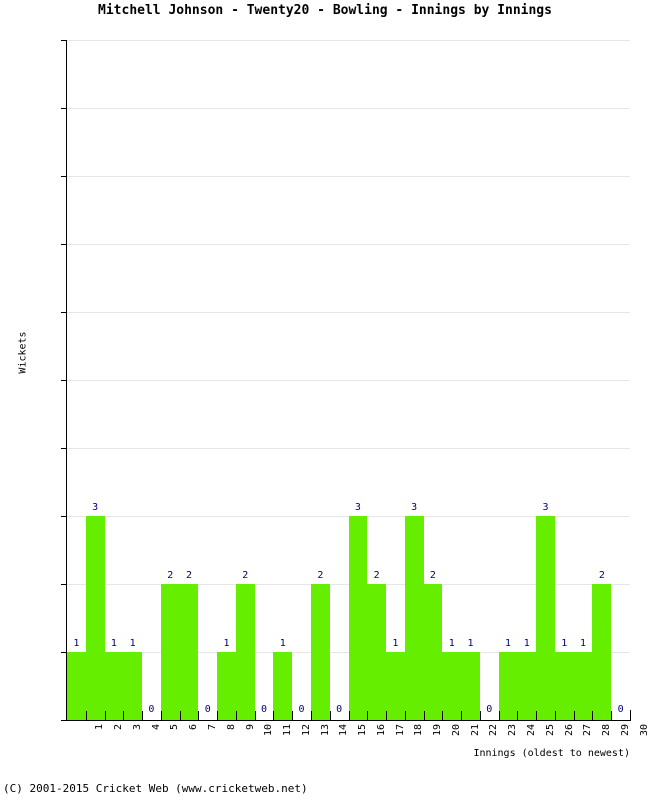  What do you see at coordinates (23, 352) in the screenshot?
I see `y-axis-title: Wickets` at bounding box center [23, 352].